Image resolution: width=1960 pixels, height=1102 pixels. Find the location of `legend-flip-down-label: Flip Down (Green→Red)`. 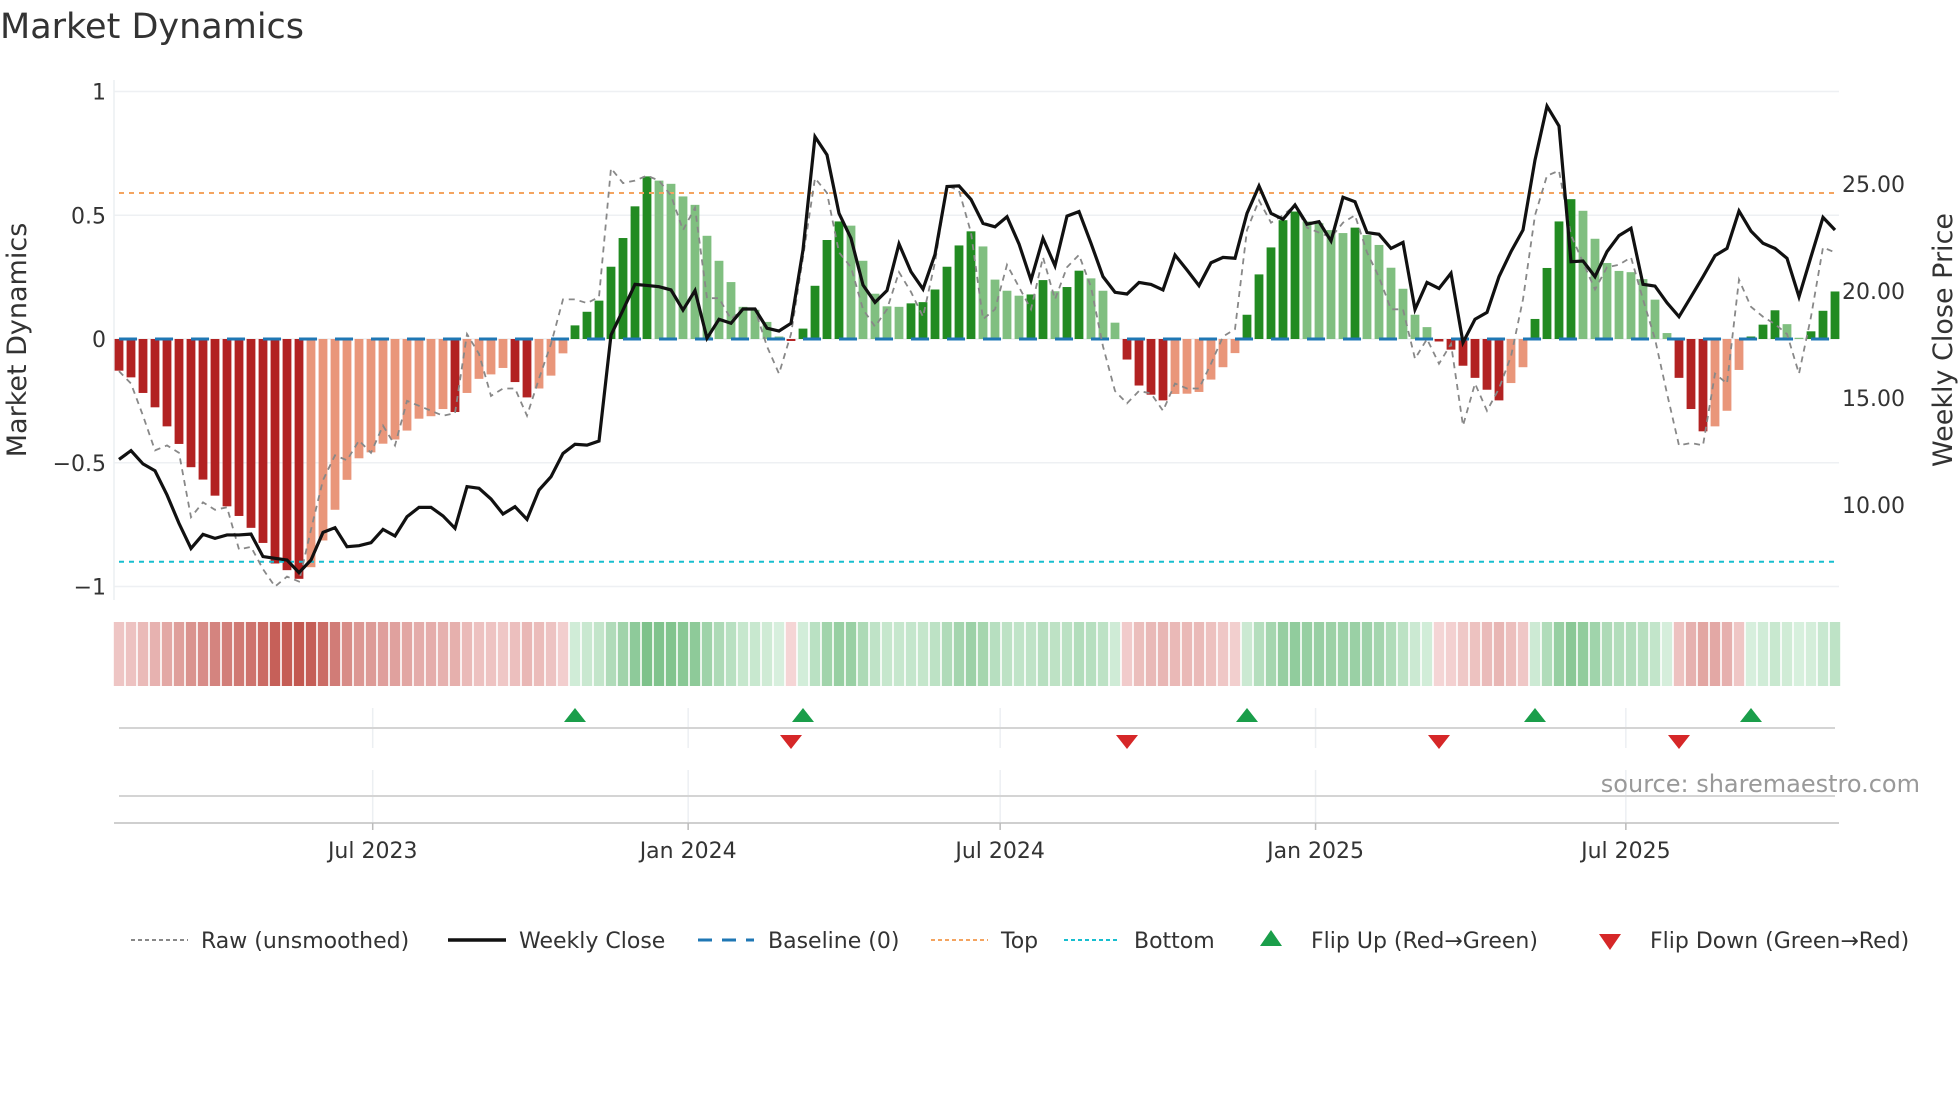

legend-flip-down-label: Flip Down (Green→Red) is located at coordinates (1779, 941).